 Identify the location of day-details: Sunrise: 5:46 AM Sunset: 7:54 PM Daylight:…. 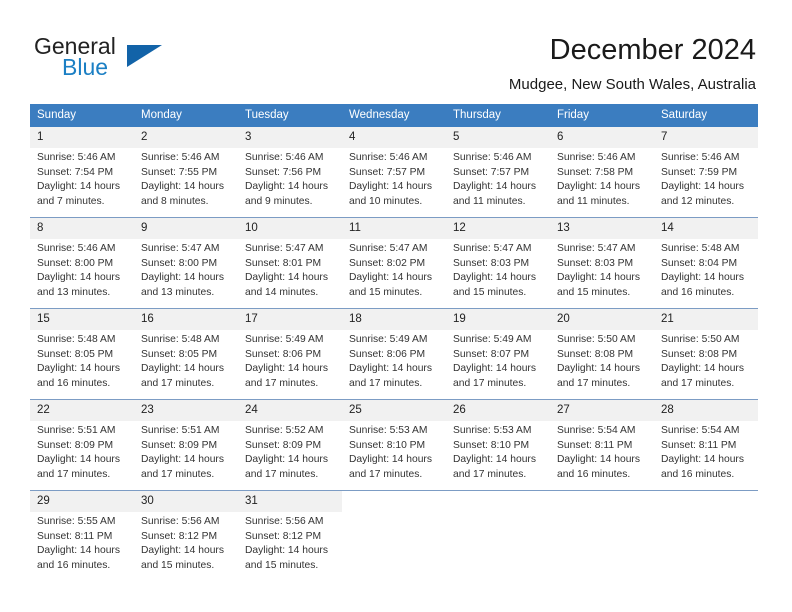
(82, 178).